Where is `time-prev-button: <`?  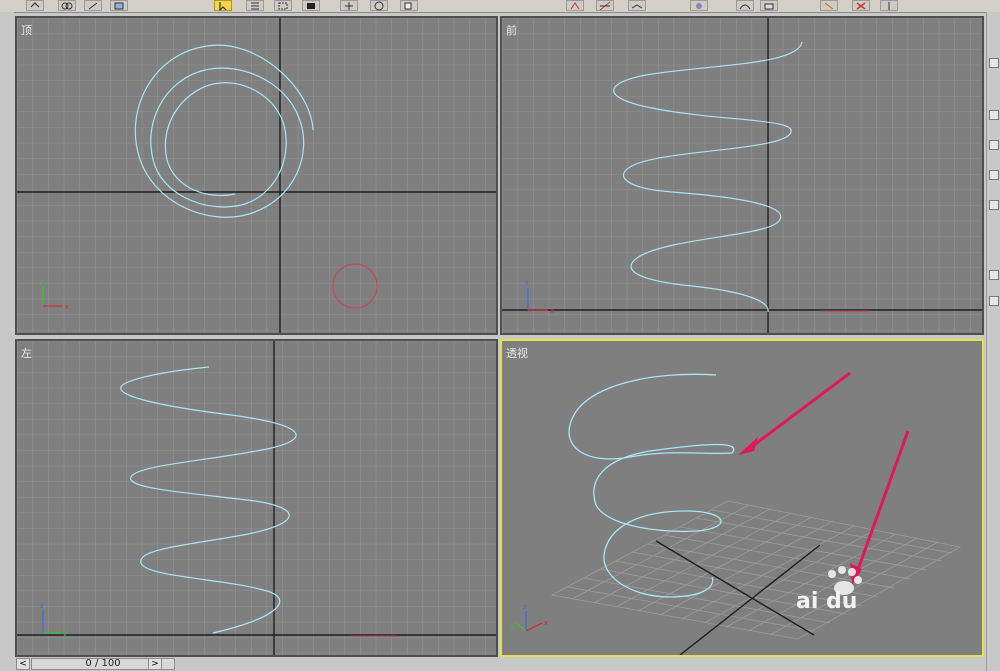
time-prev-button: < is located at coordinates (23, 664).